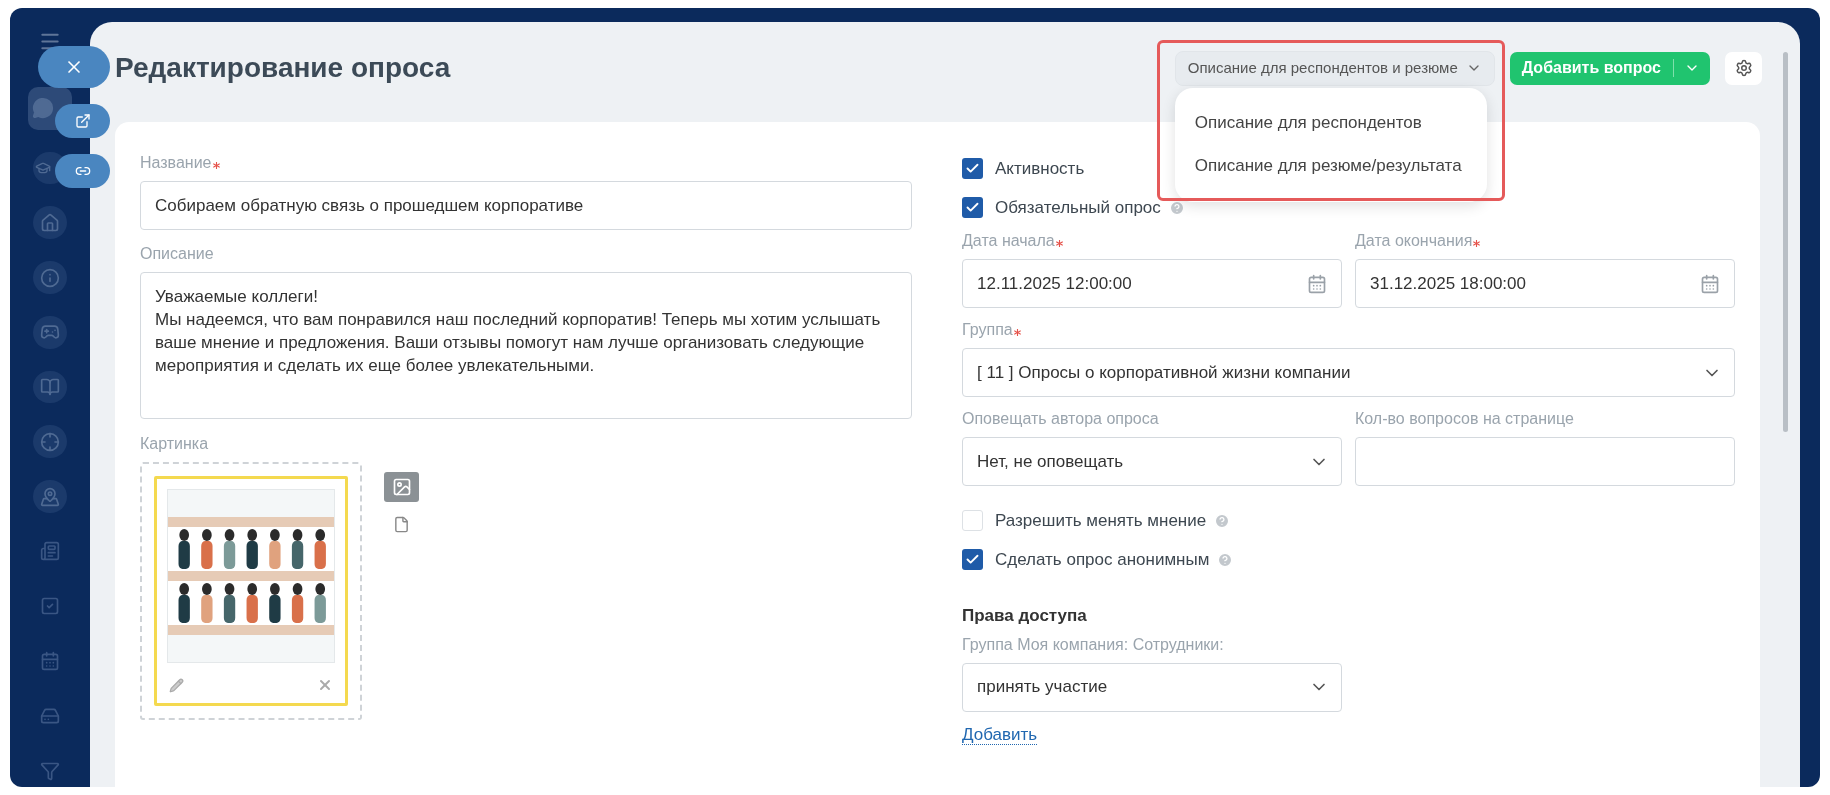  I want to click on copy-link-button, so click(82, 171).